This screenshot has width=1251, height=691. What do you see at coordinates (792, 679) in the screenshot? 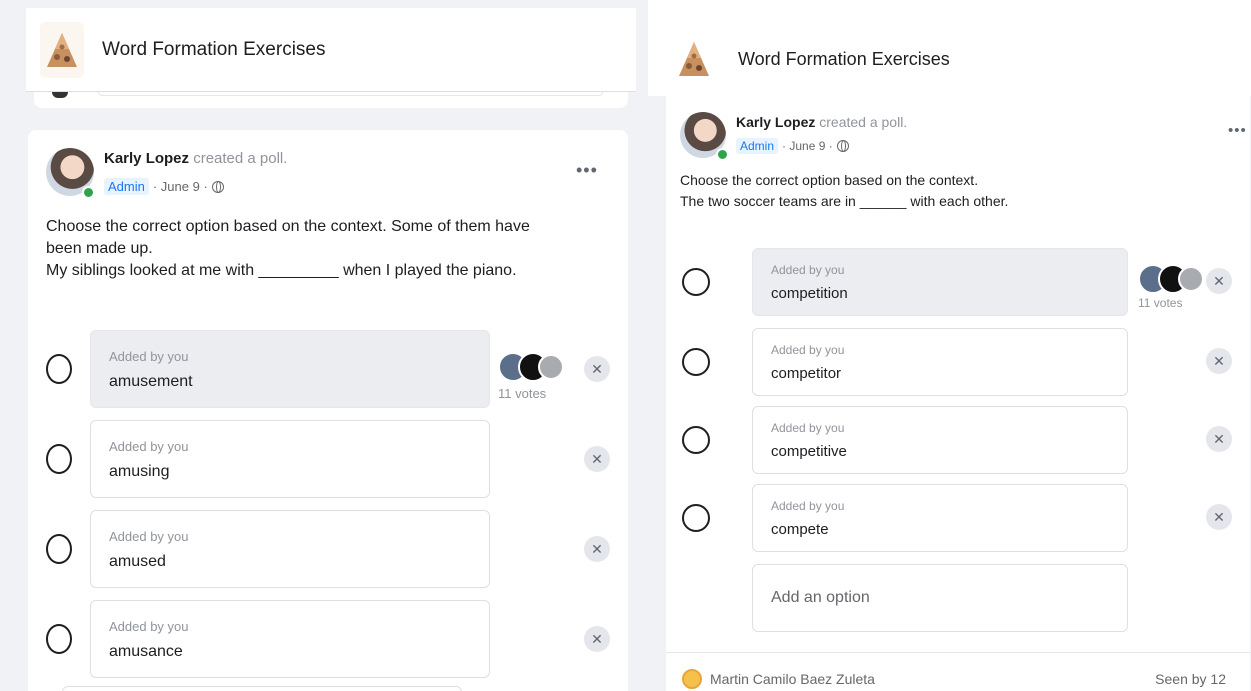
I see `seen-by-name: Martin Camilo Baez Zuleta` at bounding box center [792, 679].